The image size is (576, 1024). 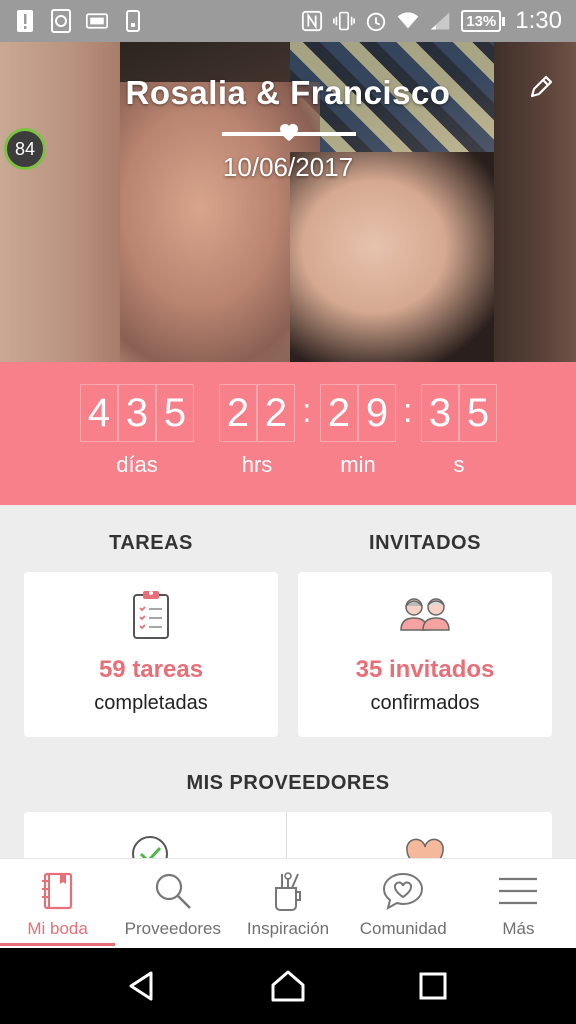 I want to click on battery-indicator: 13%, so click(x=483, y=21).